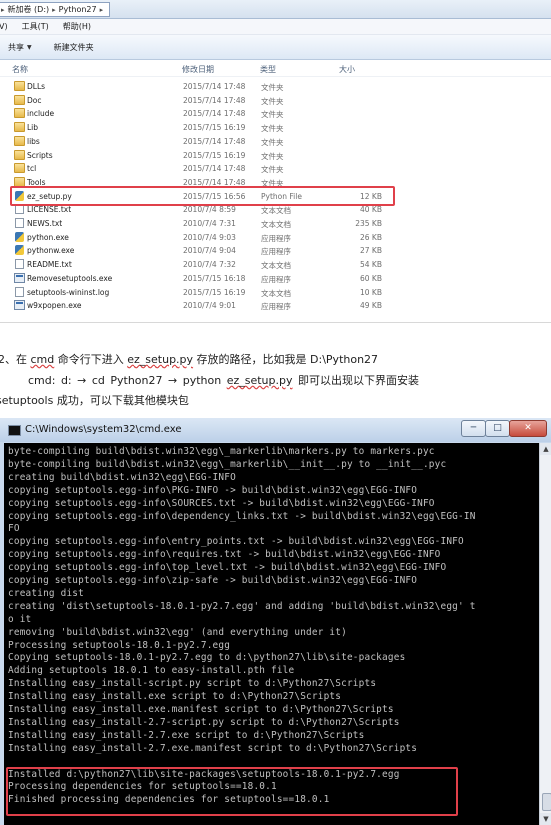 The height and width of the screenshot is (825, 551). What do you see at coordinates (210, 113) in the screenshot?
I see `file-row: include 2015/7/14 17:48 文件夹` at bounding box center [210, 113].